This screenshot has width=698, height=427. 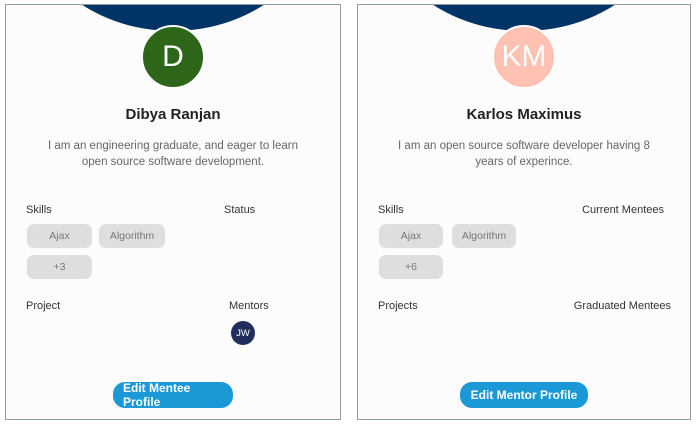 What do you see at coordinates (243, 333) in the screenshot?
I see `mentor-avatar-jw: JW` at bounding box center [243, 333].